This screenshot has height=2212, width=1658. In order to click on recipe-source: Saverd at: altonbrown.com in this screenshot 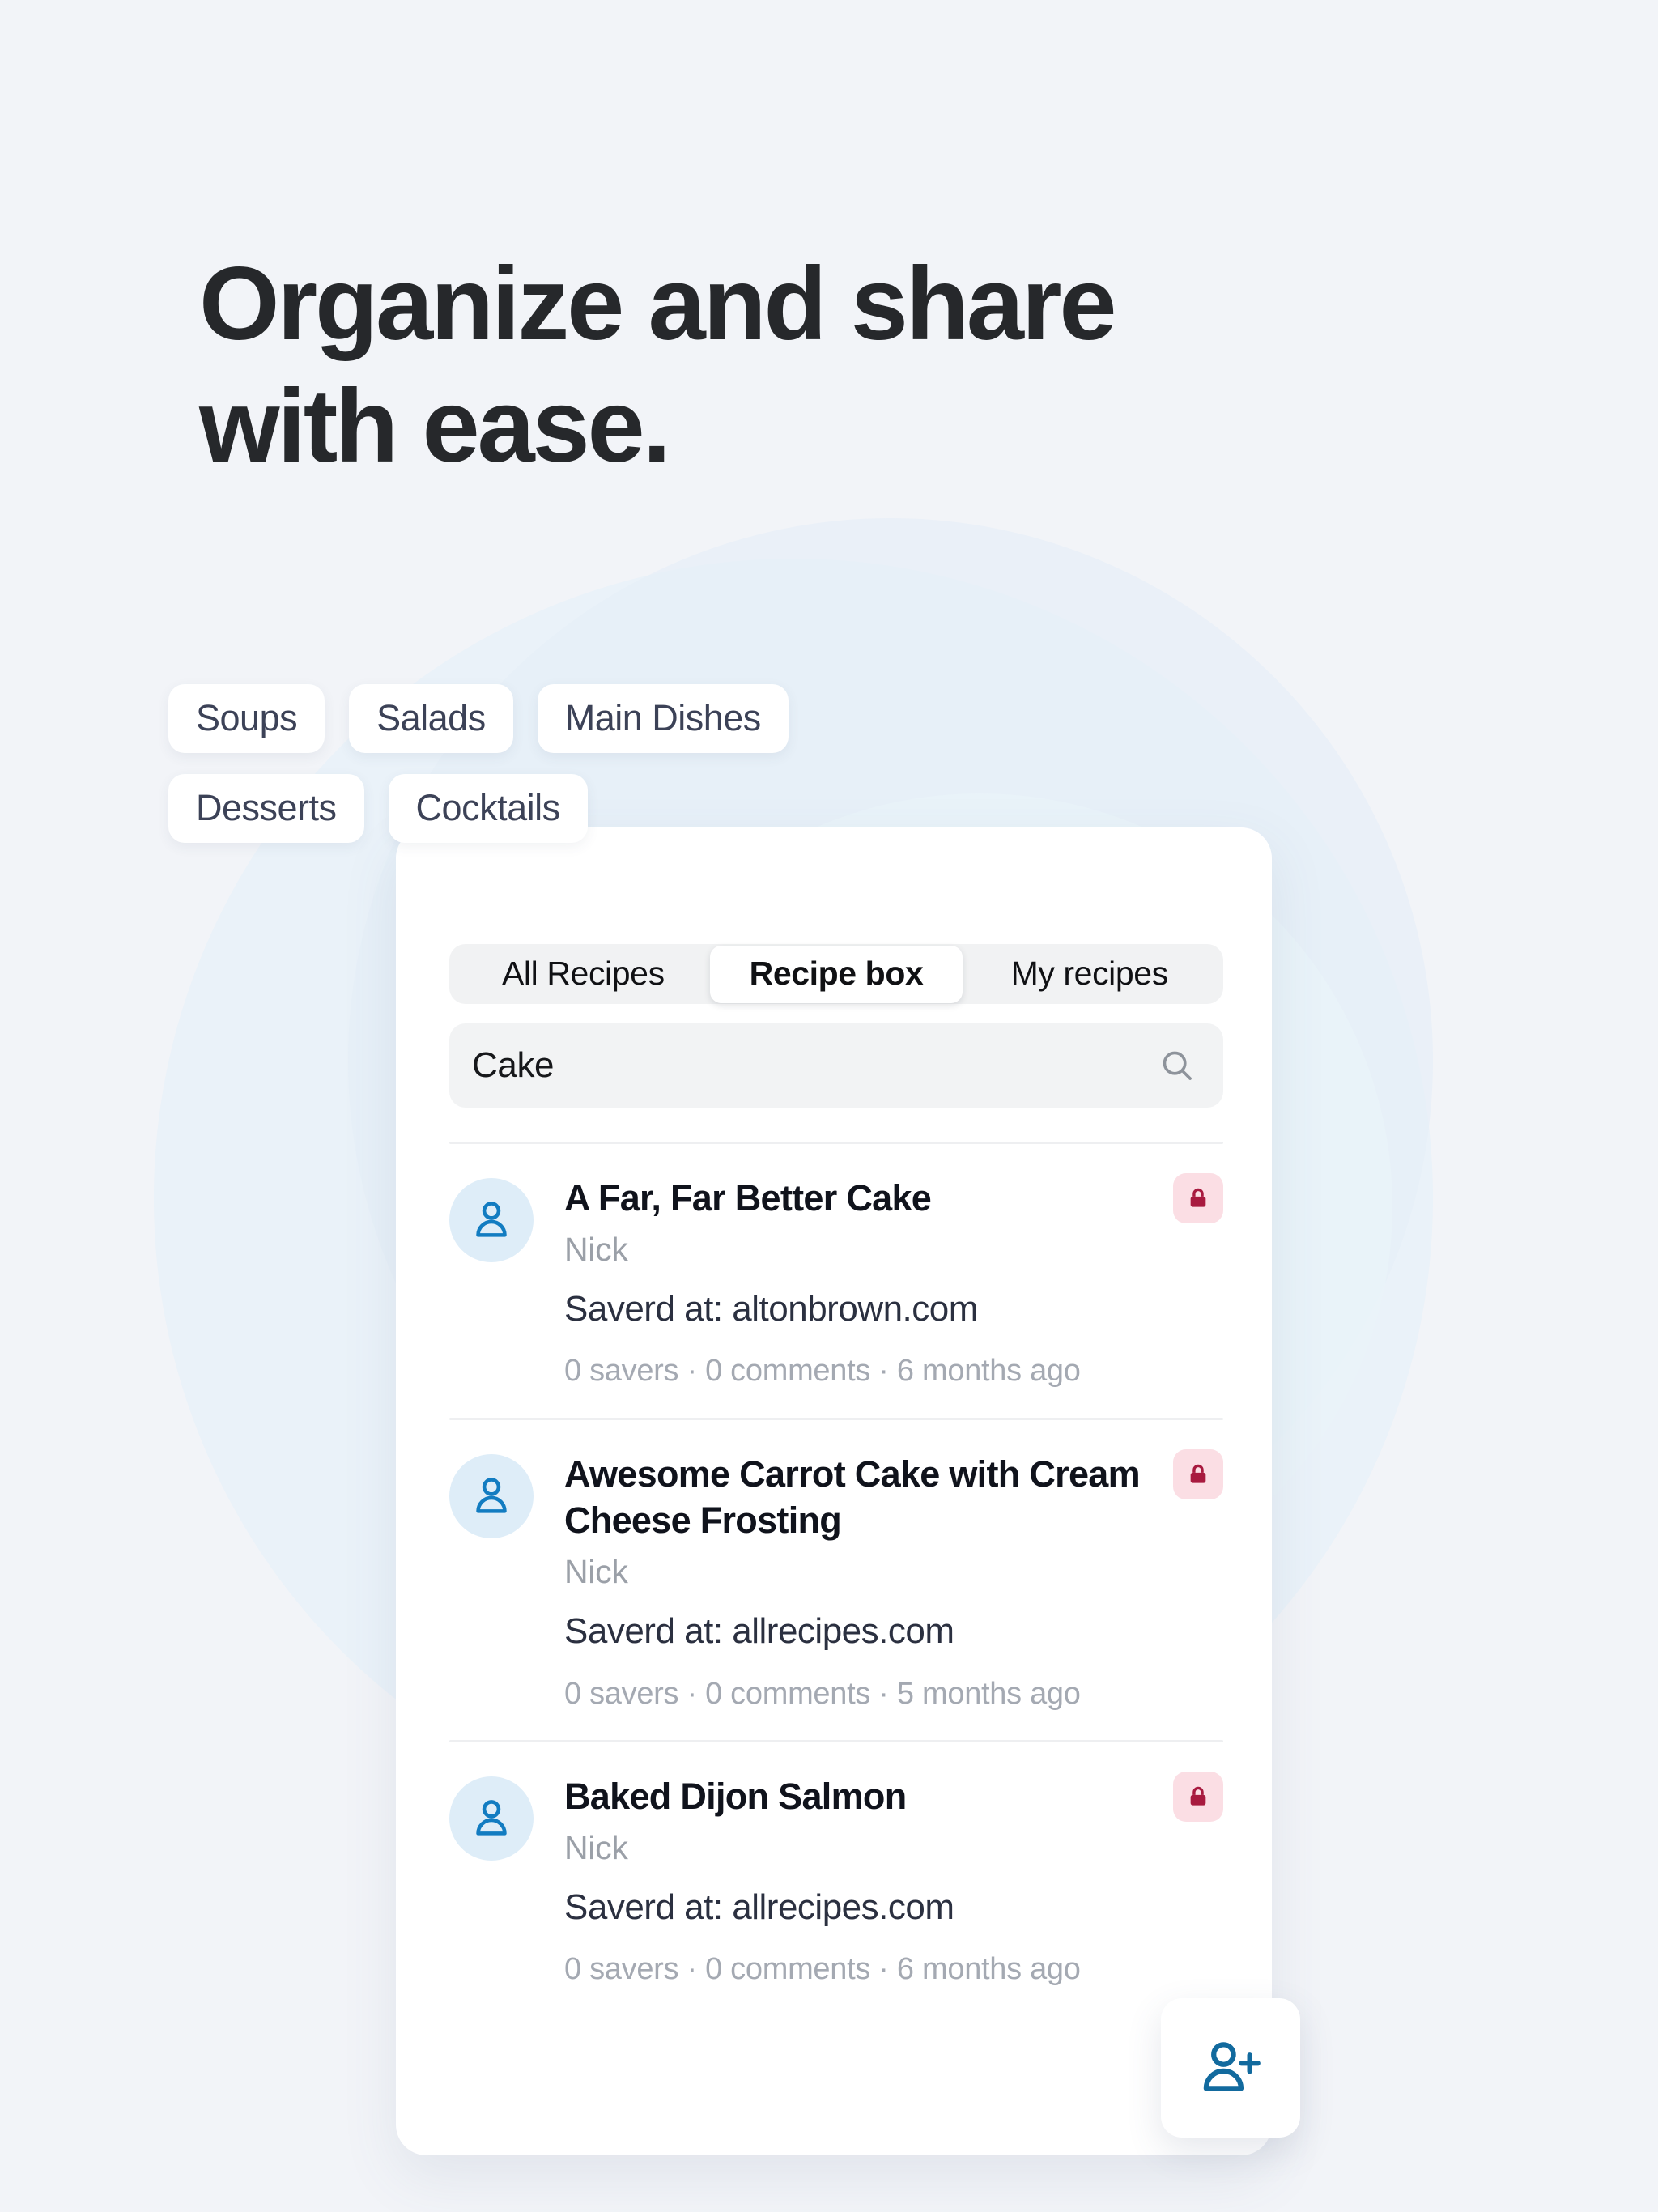, I will do `click(771, 1308)`.